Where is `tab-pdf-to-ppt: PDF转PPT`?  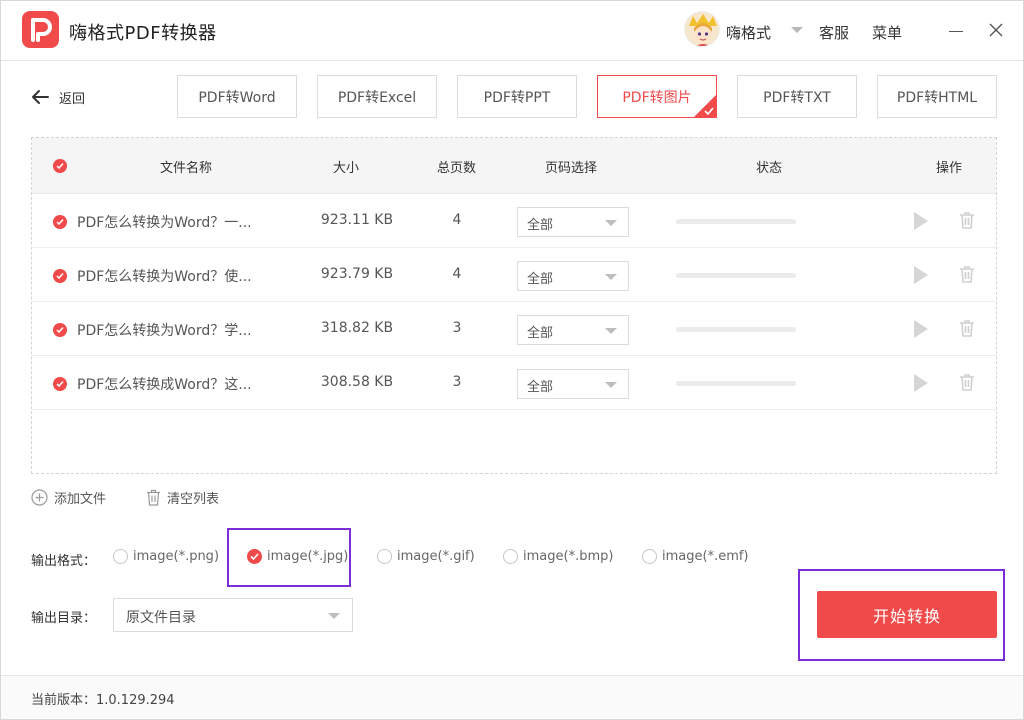
tab-pdf-to-ppt: PDF转PPT is located at coordinates (517, 96).